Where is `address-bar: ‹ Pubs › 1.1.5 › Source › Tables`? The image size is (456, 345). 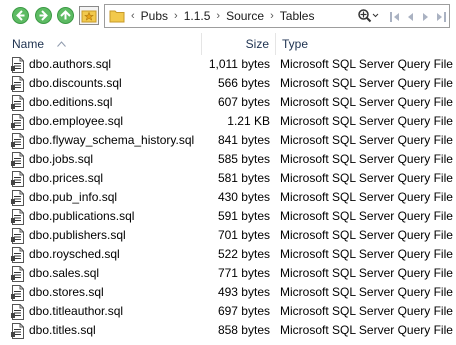
address-bar: ‹ Pubs › 1.1.5 › Source › Tables is located at coordinates (277, 16).